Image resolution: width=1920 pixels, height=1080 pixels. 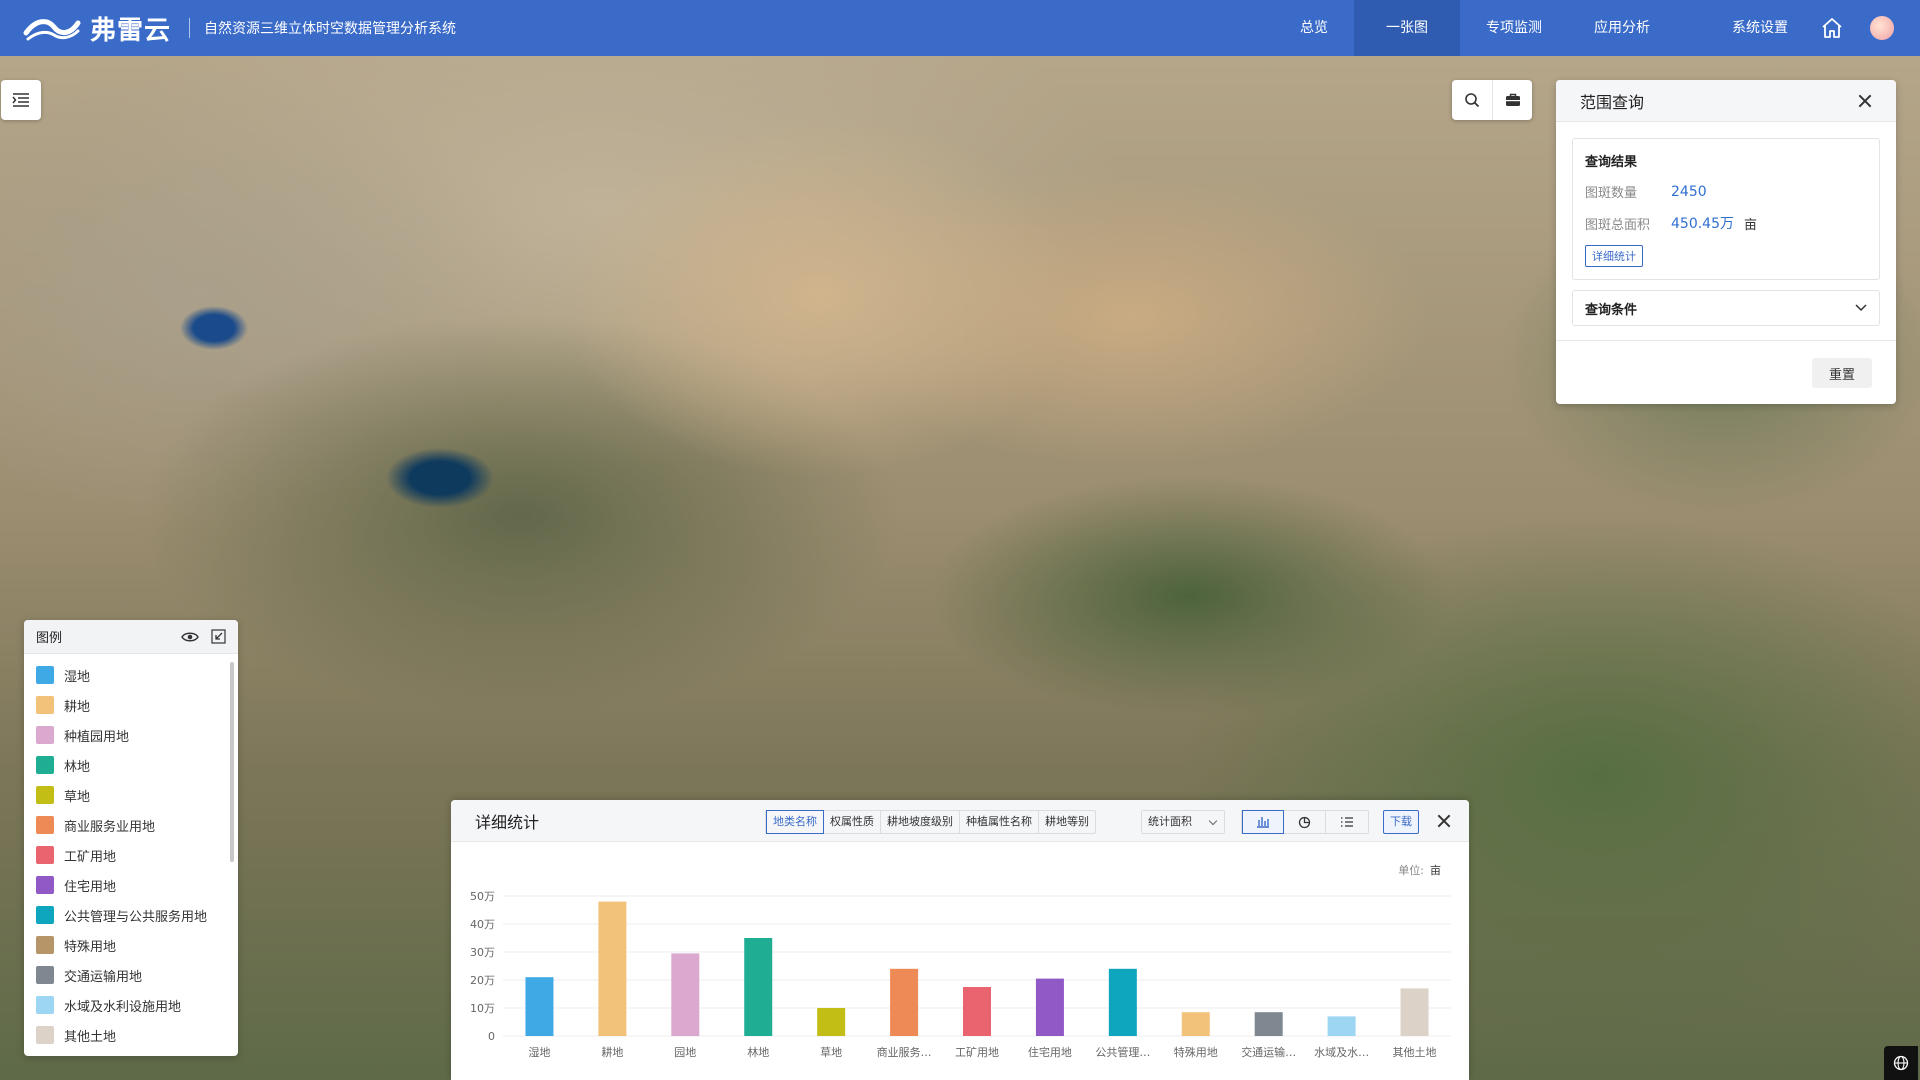 I want to click on layer-menu-toggle, so click(x=21, y=100).